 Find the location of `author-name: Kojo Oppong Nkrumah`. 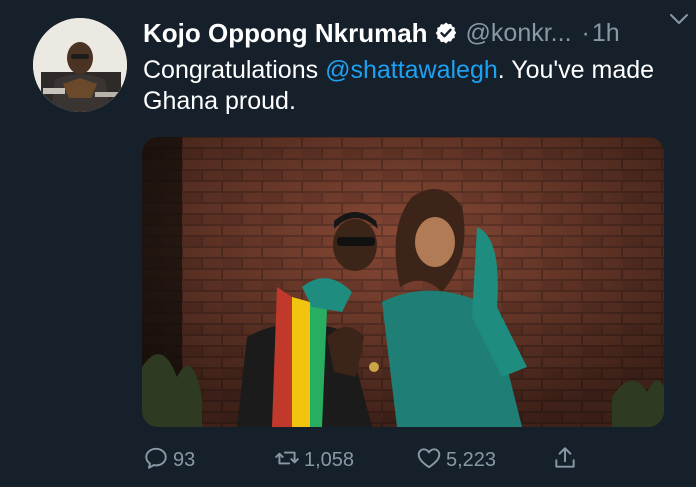

author-name: Kojo Oppong Nkrumah is located at coordinates (285, 33).